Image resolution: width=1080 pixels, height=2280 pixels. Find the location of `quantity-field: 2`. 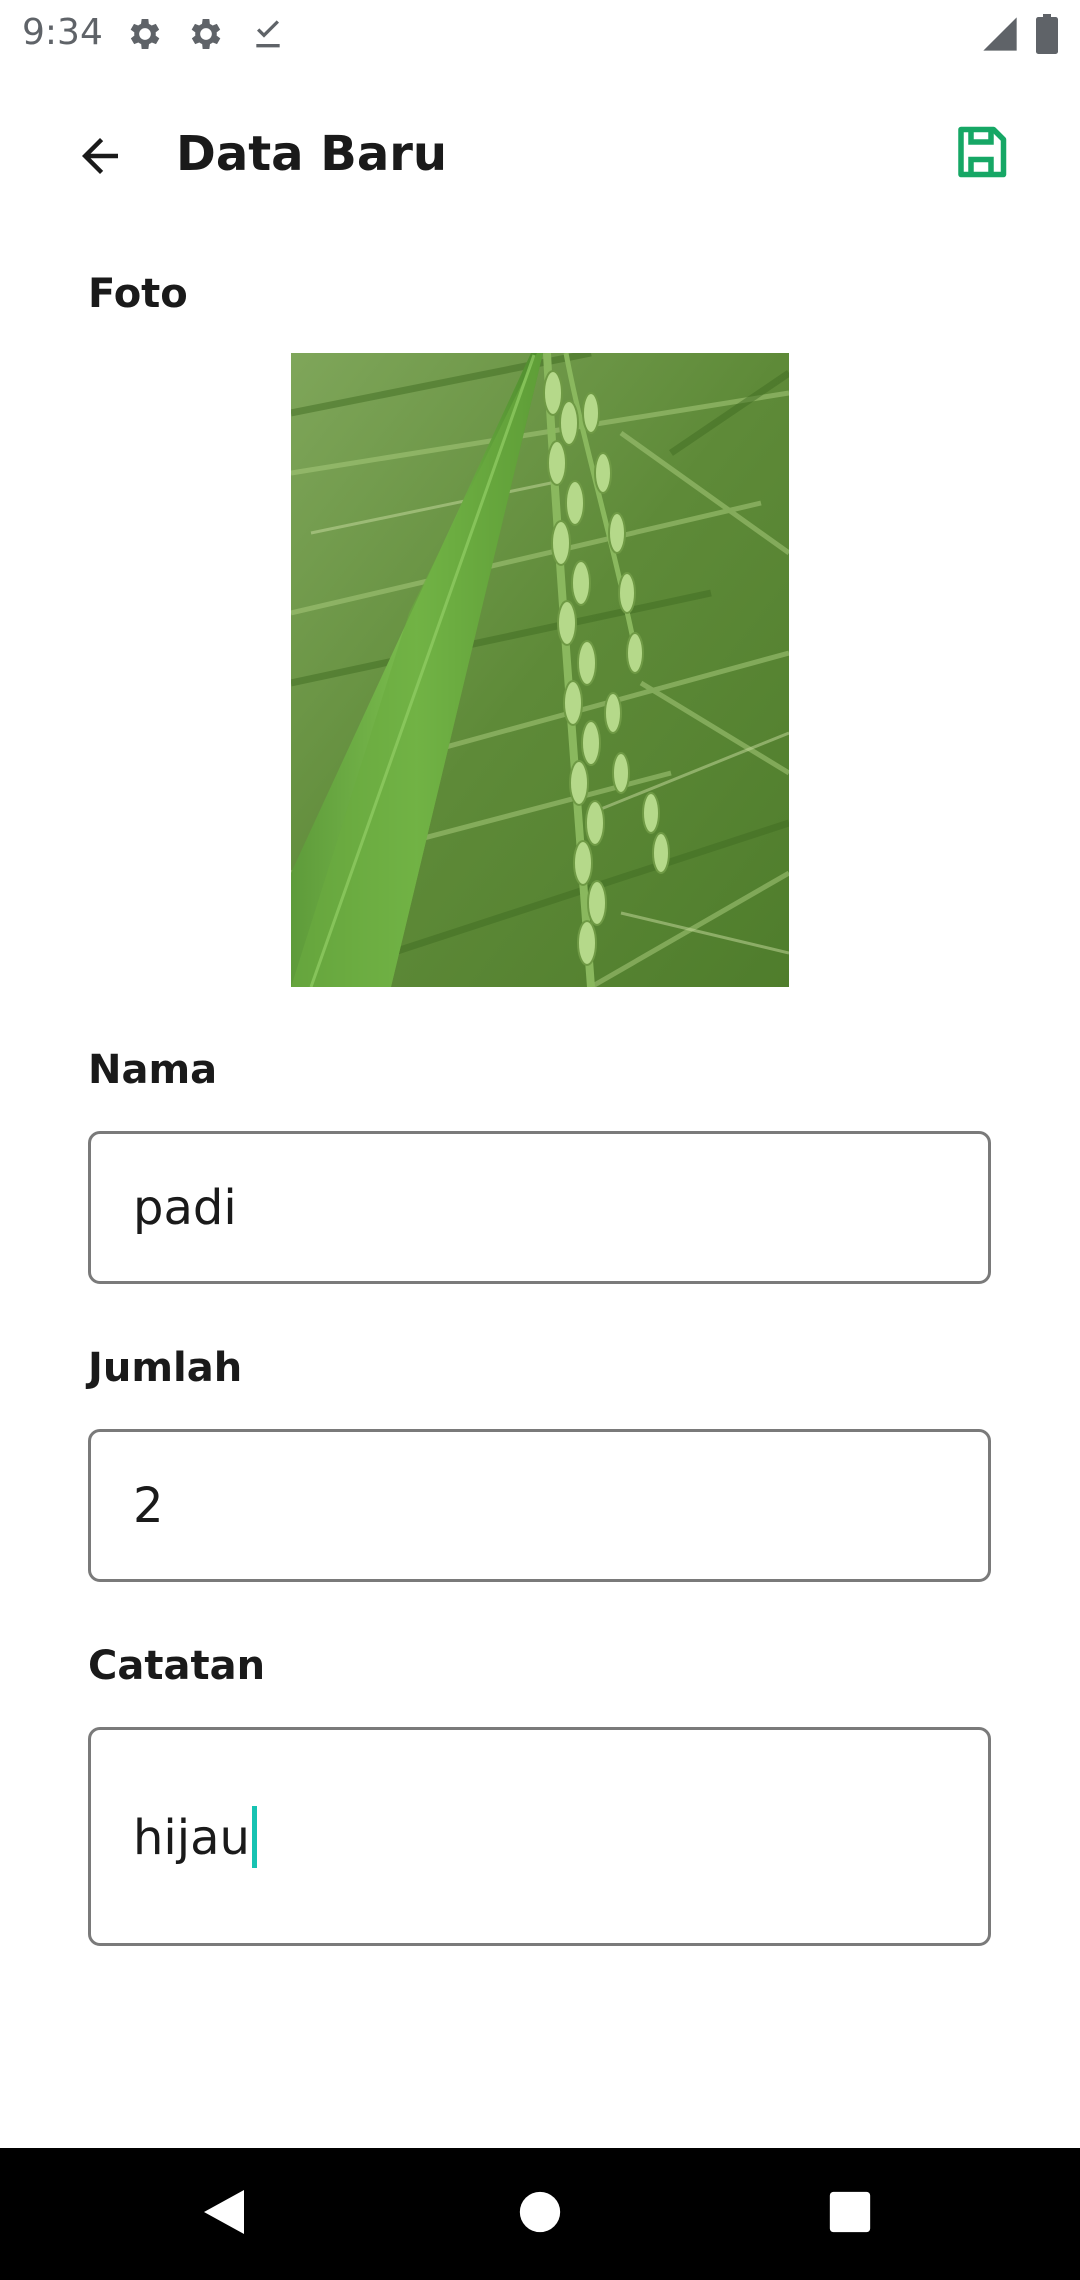

quantity-field: 2 is located at coordinates (539, 1505).